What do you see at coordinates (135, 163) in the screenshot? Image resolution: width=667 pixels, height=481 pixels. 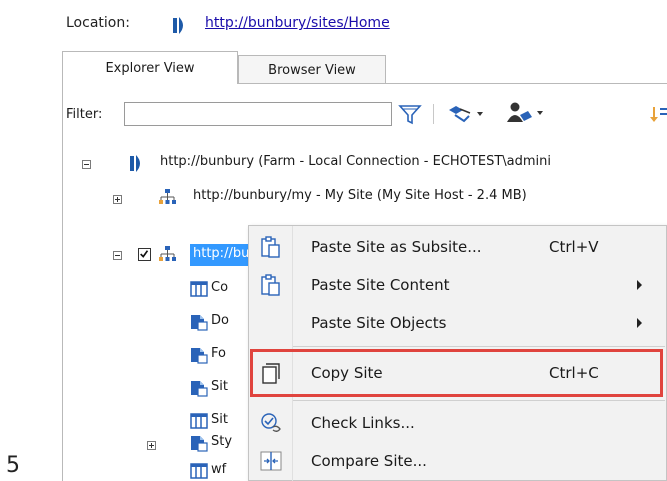 I see `server-icon` at bounding box center [135, 163].